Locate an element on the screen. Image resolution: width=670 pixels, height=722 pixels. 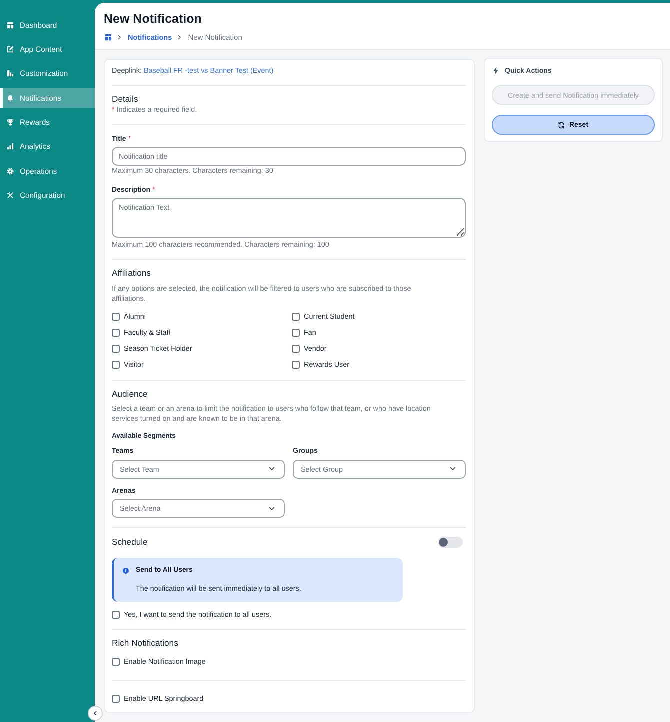
section-heading: Details is located at coordinates (125, 99).